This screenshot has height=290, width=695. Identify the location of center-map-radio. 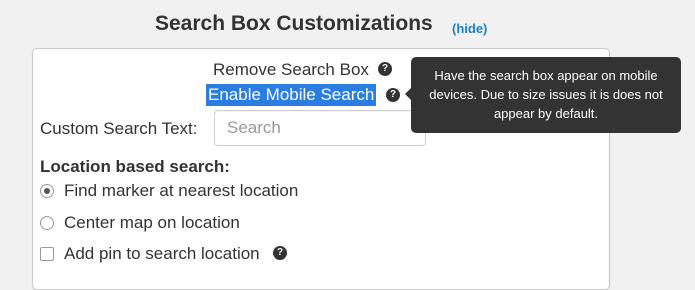
(47, 223).